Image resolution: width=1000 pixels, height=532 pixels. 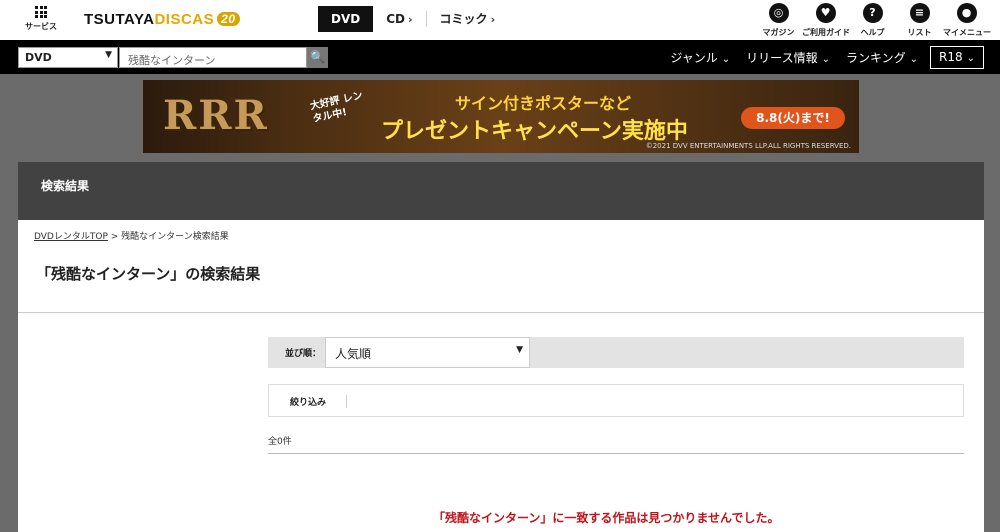 I want to click on tab-cd-label: CD, so click(x=395, y=19).